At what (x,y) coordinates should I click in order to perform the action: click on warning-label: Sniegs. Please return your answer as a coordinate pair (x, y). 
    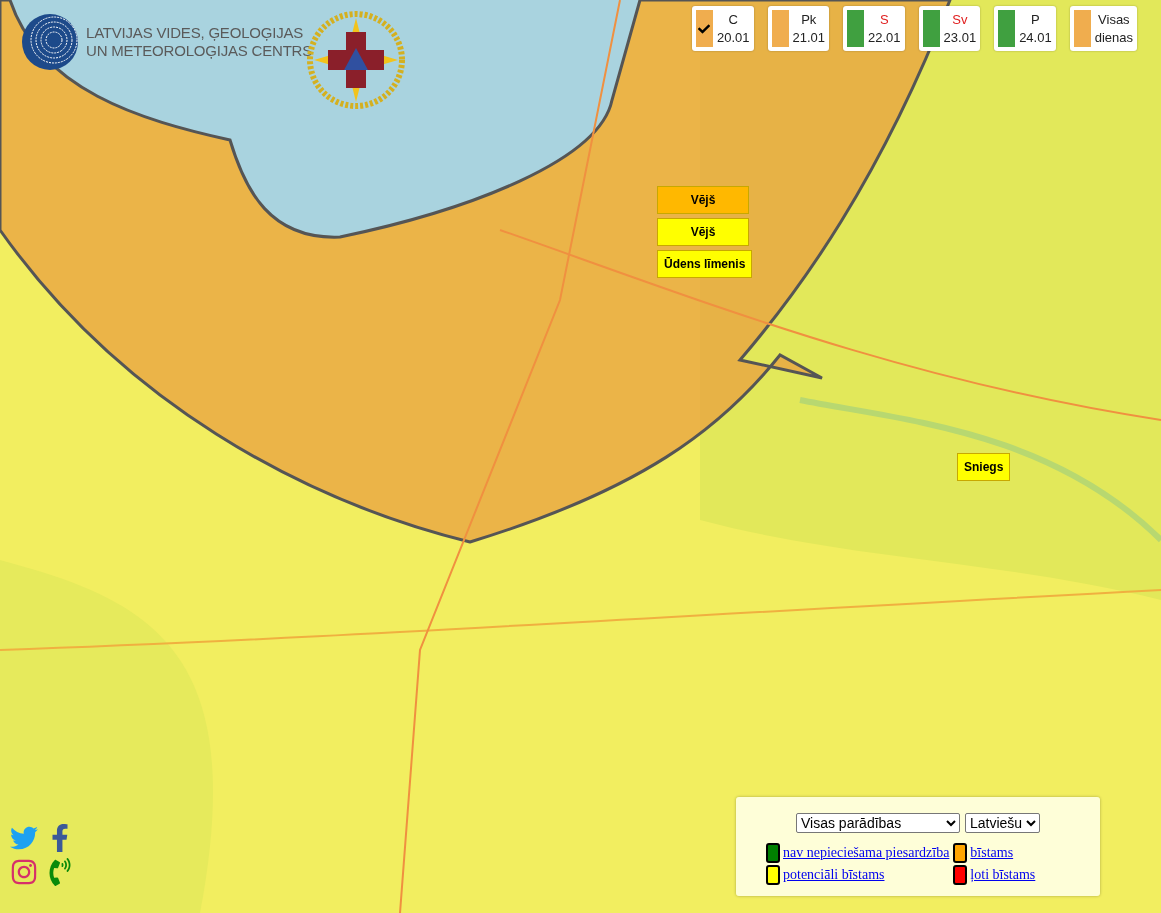
    Looking at the image, I should click on (984, 467).